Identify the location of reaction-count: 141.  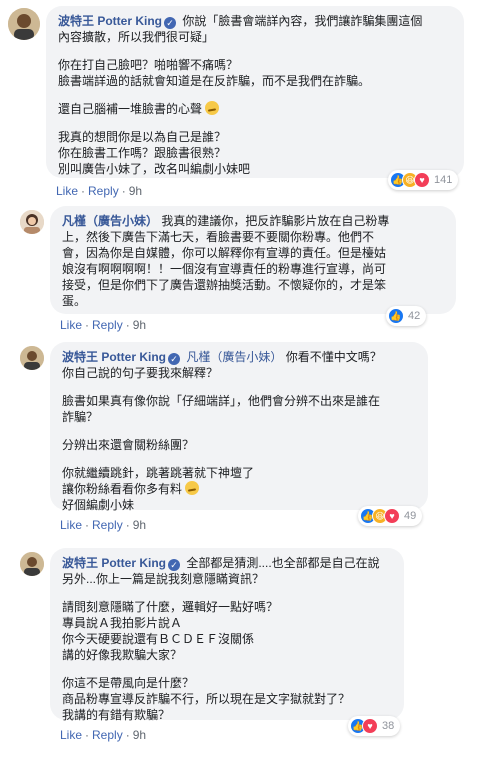
(443, 180).